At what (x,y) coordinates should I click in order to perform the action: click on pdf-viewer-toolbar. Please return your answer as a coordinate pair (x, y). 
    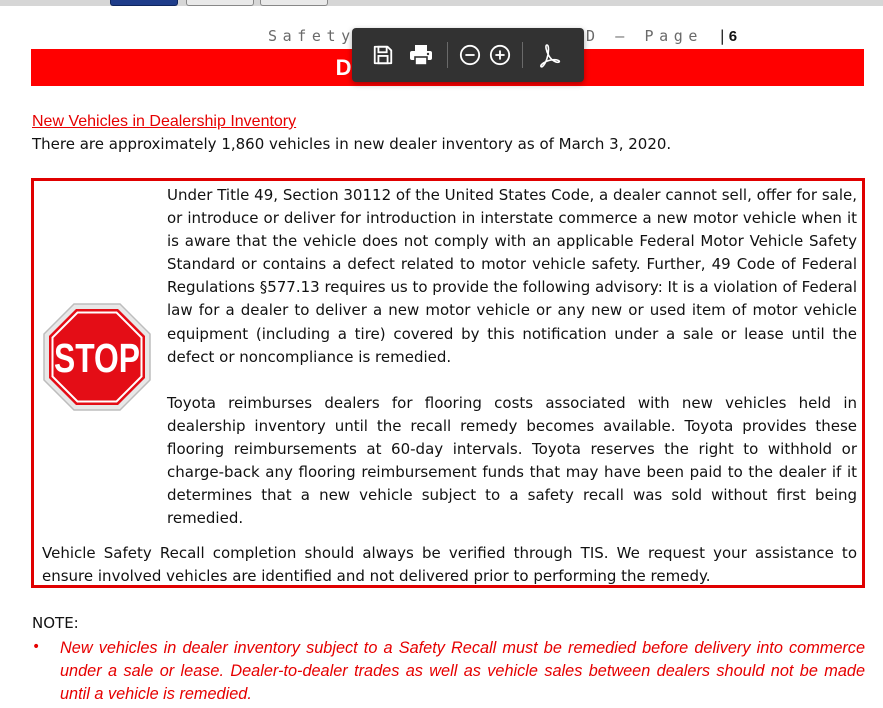
    Looking at the image, I should click on (468, 55).